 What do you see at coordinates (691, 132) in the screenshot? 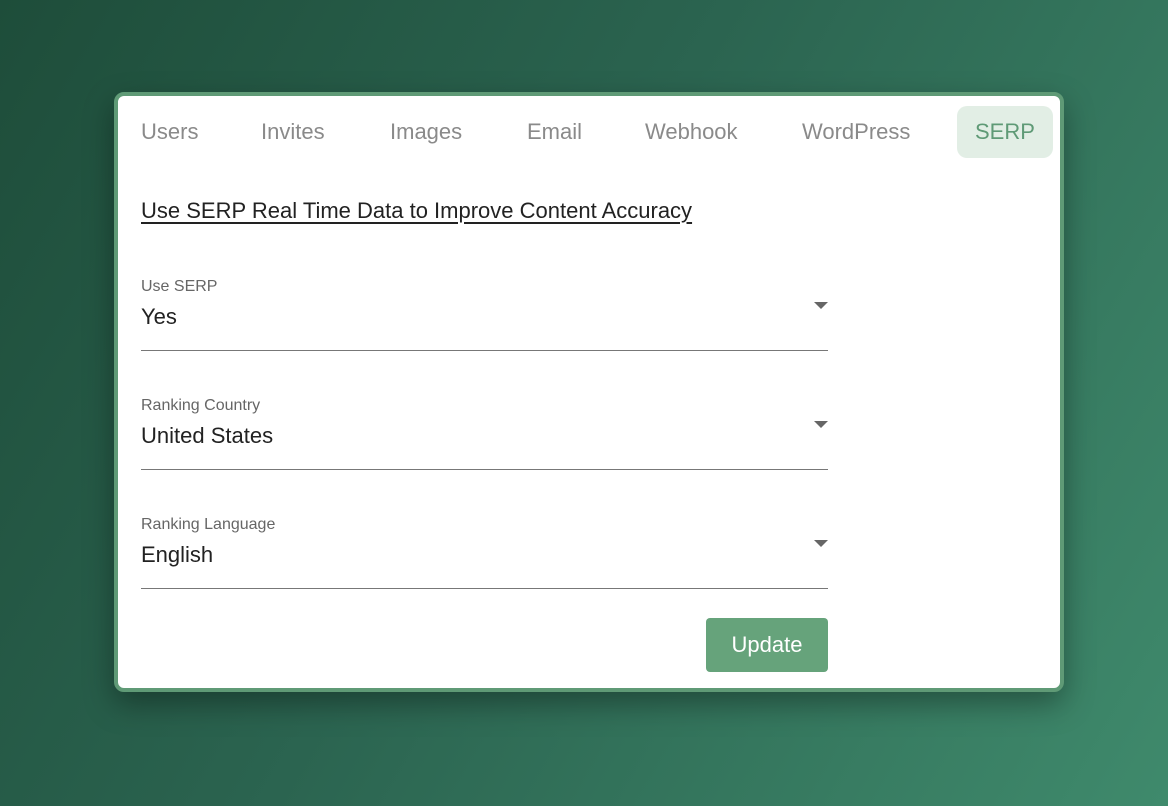
I see `tab-webhook: Webhook` at bounding box center [691, 132].